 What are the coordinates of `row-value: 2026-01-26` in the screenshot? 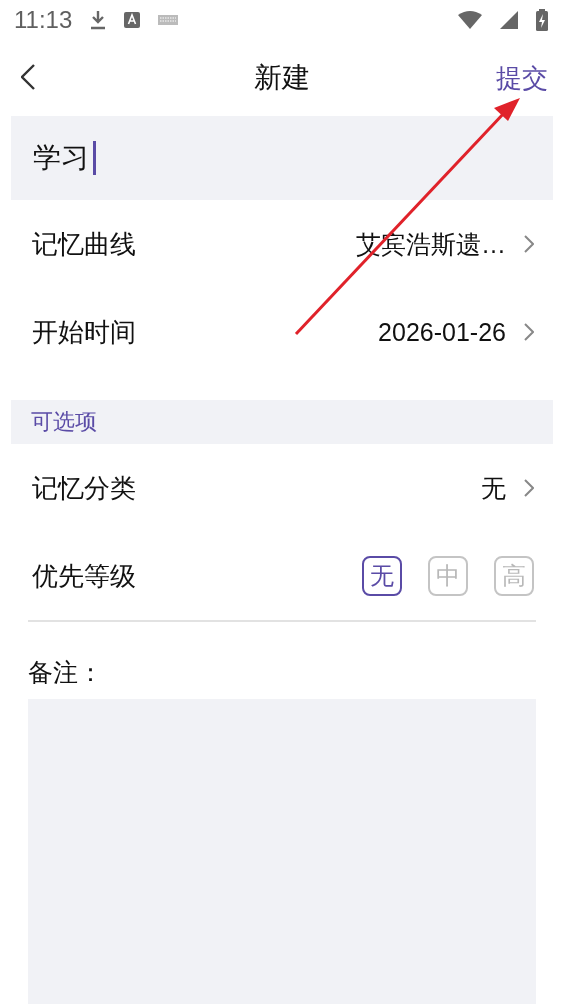 It's located at (442, 332).